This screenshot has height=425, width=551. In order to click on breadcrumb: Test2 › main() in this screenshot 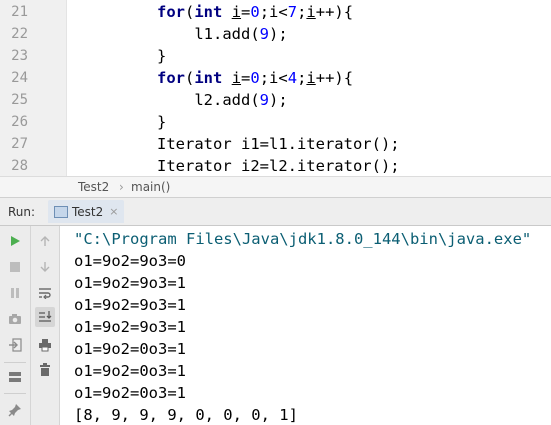, I will do `click(275, 187)`.